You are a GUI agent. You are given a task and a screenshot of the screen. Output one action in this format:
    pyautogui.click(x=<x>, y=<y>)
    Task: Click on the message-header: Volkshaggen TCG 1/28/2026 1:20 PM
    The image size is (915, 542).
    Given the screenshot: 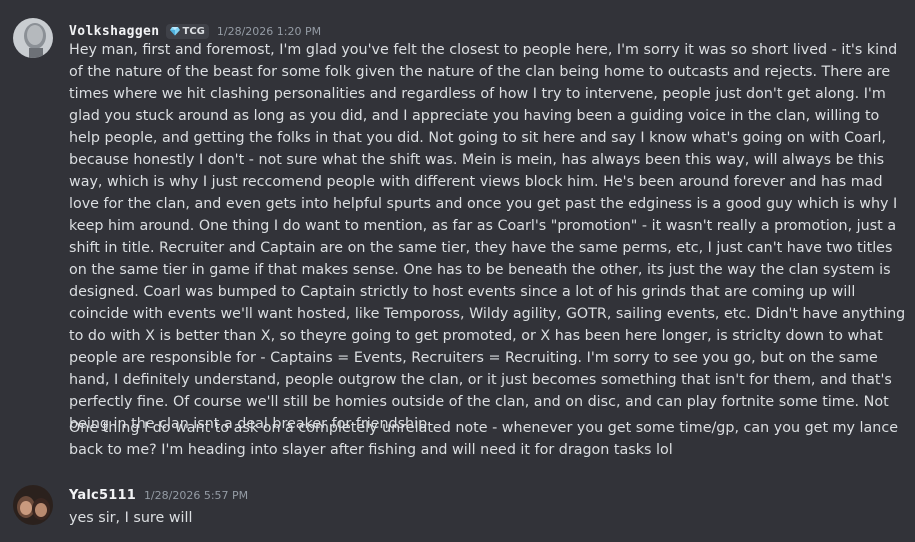 What is the action you would take?
    pyautogui.click(x=195, y=31)
    